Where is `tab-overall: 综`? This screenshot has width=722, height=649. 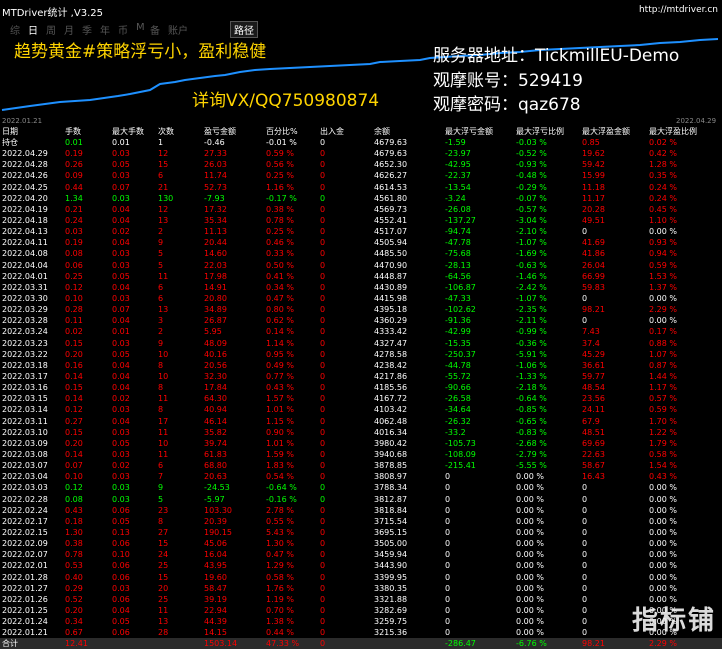
tab-overall: 综 is located at coordinates (15, 29).